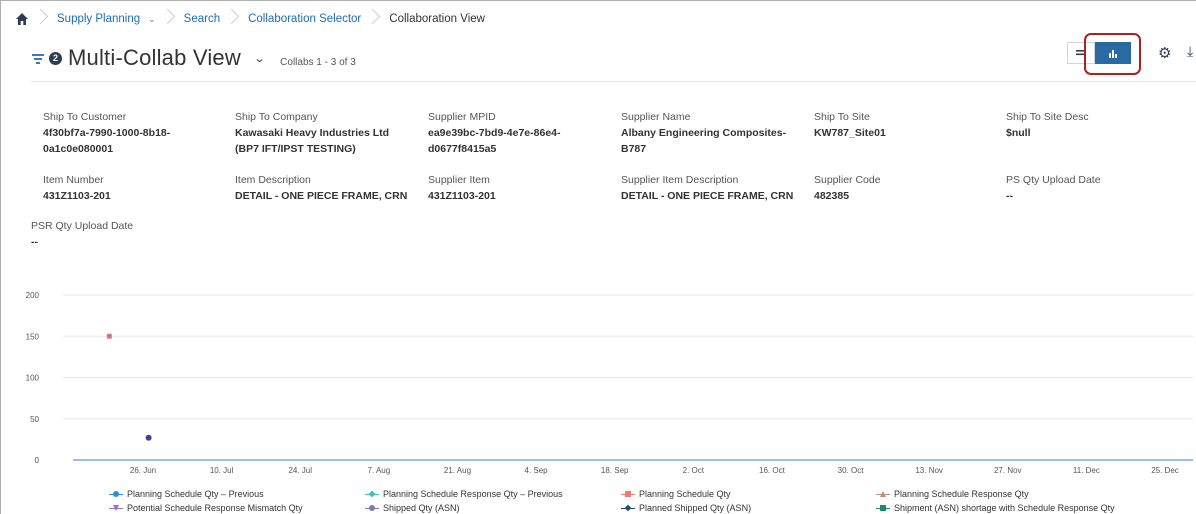 This screenshot has height=514, width=1196. I want to click on detail-value: KW787_Site01, so click(850, 133).